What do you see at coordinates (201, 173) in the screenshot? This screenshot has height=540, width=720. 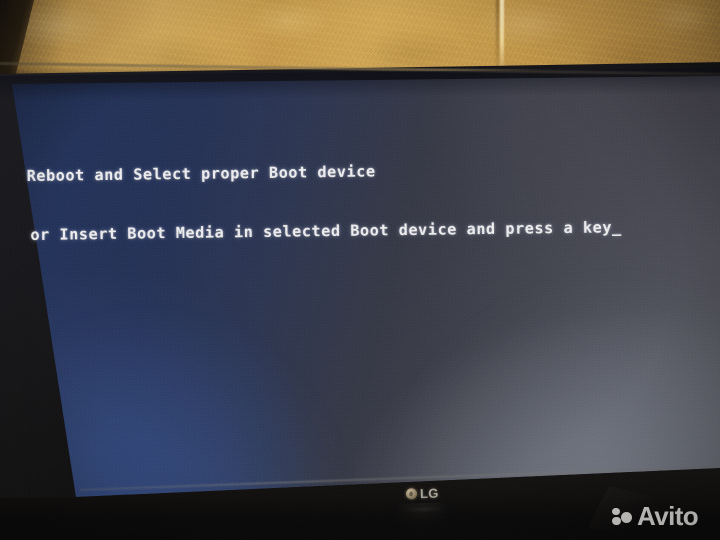 I see `bios-message-line-1: Reboot and Select proper Boot device` at bounding box center [201, 173].